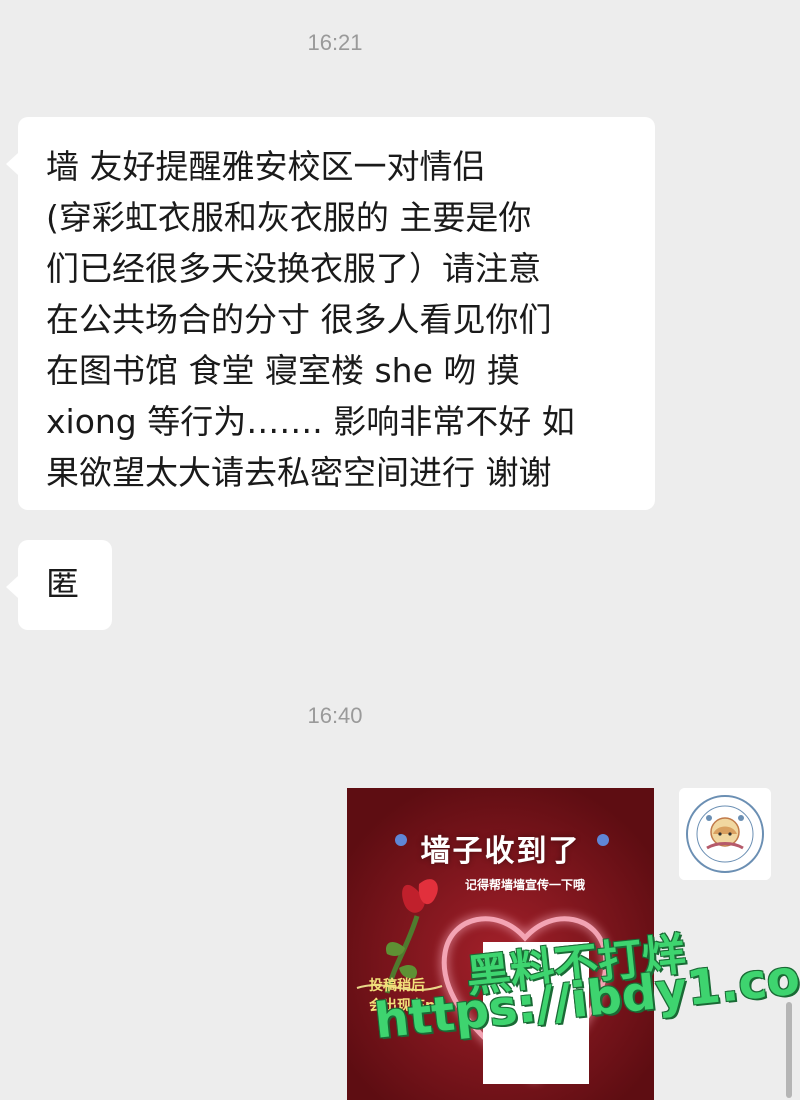 This screenshot has width=800, height=1100. What do you see at coordinates (299, 319) in the screenshot?
I see `message-text-line: 在公共场合的分寸 很多人看见你们` at bounding box center [299, 319].